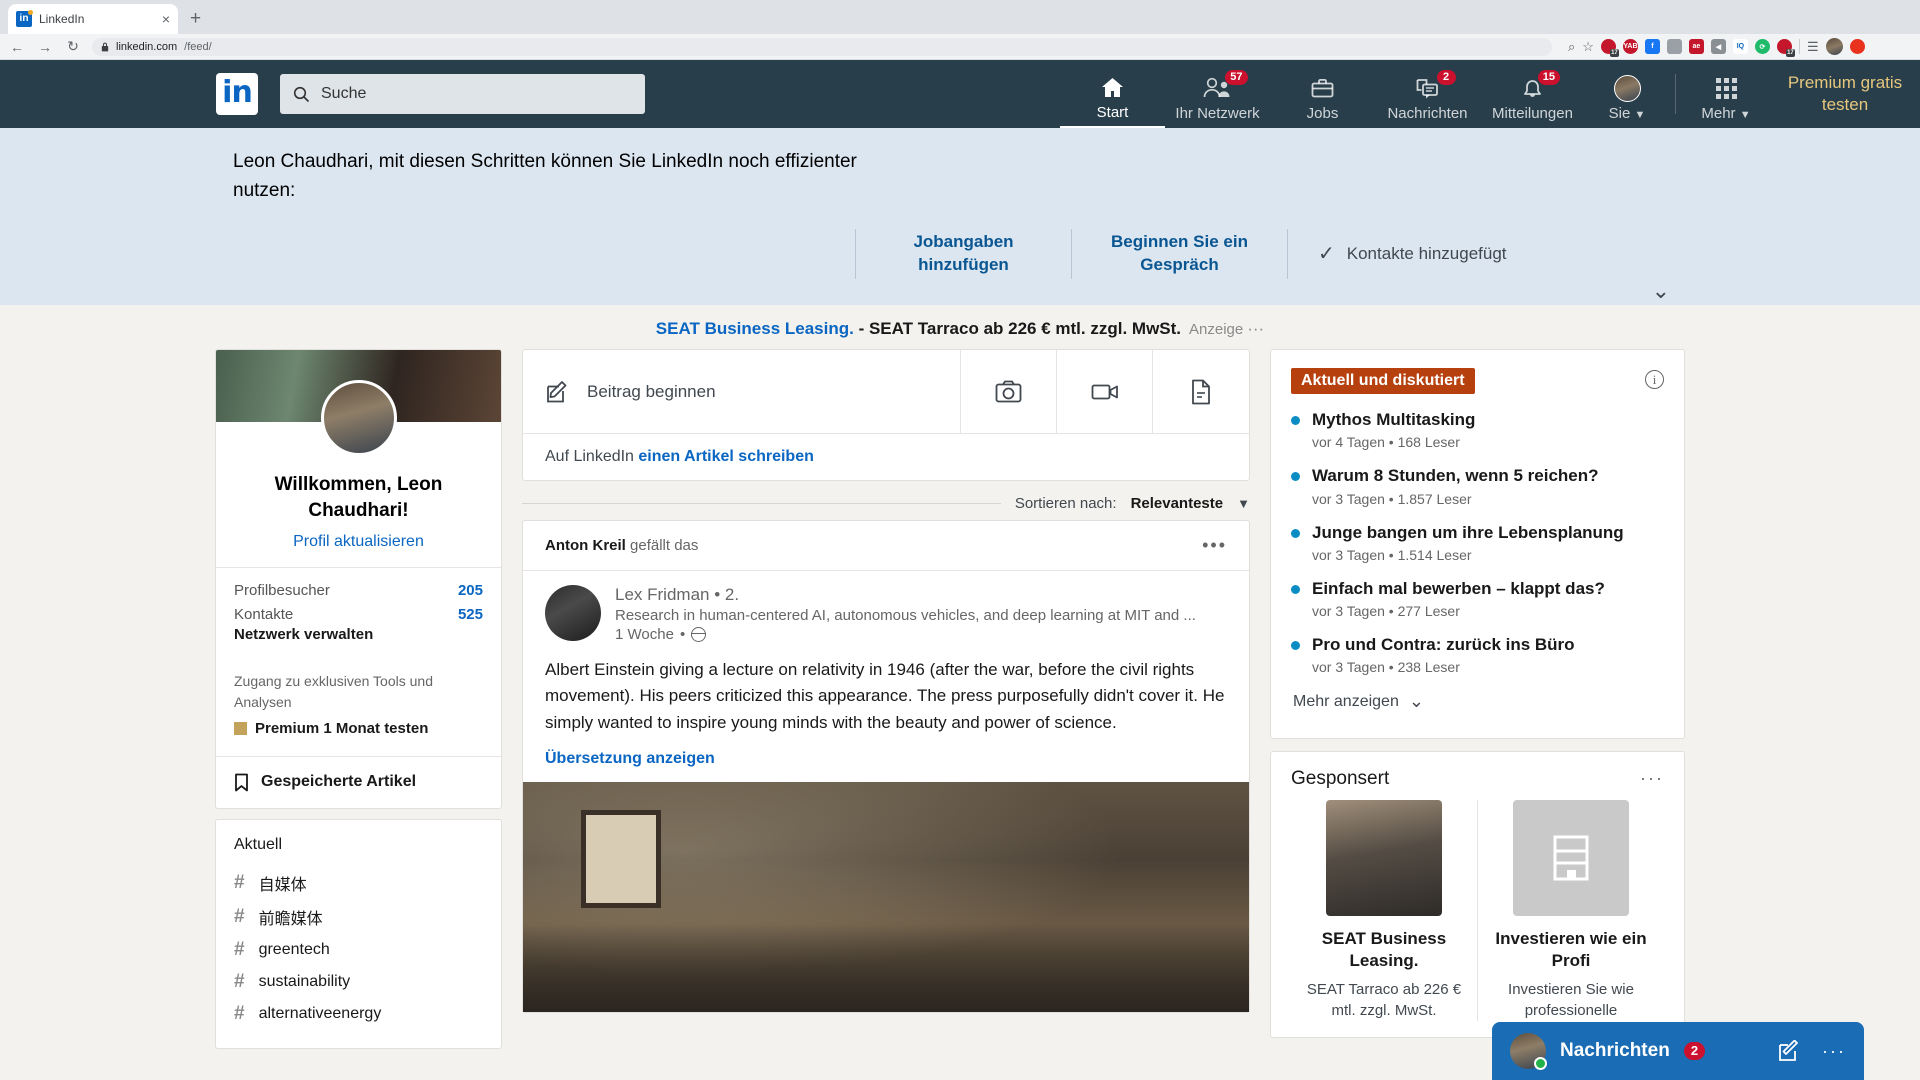  I want to click on hashtag-item: # 自媒体, so click(358, 883).